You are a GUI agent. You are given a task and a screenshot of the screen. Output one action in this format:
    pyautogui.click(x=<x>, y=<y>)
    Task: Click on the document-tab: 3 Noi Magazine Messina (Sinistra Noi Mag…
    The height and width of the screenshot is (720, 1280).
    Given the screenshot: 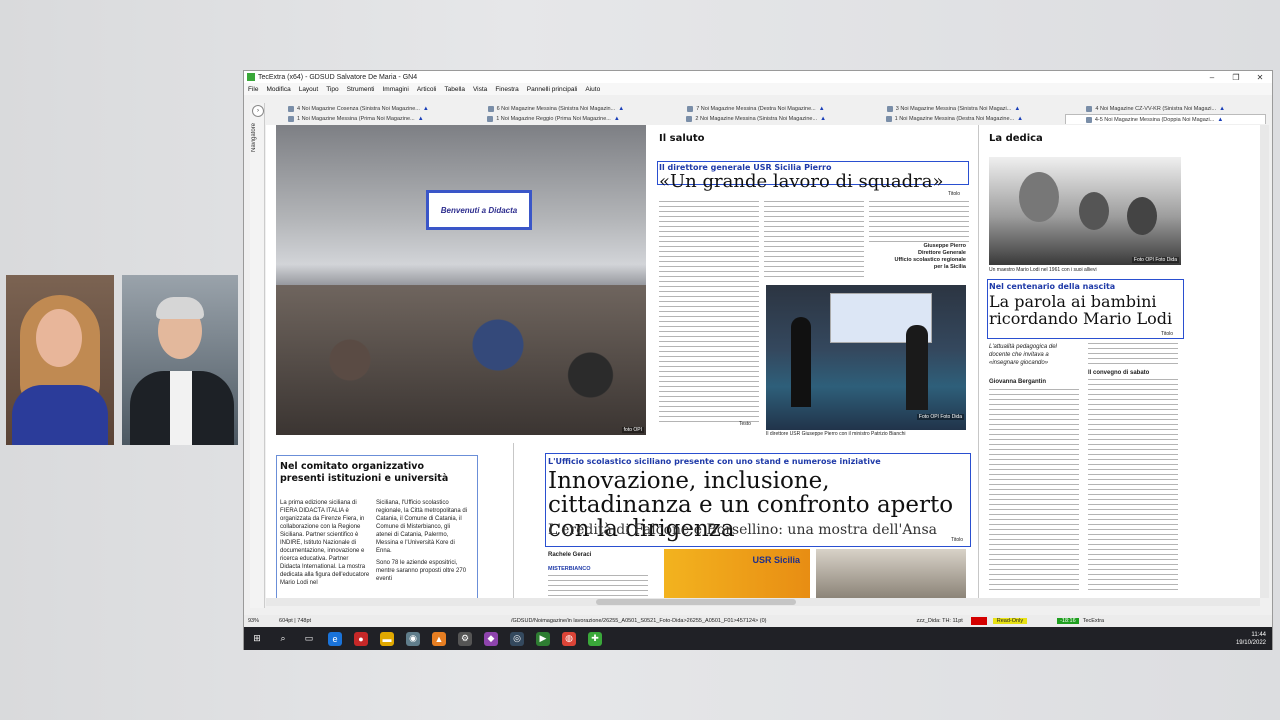 What is the action you would take?
    pyautogui.click(x=967, y=109)
    